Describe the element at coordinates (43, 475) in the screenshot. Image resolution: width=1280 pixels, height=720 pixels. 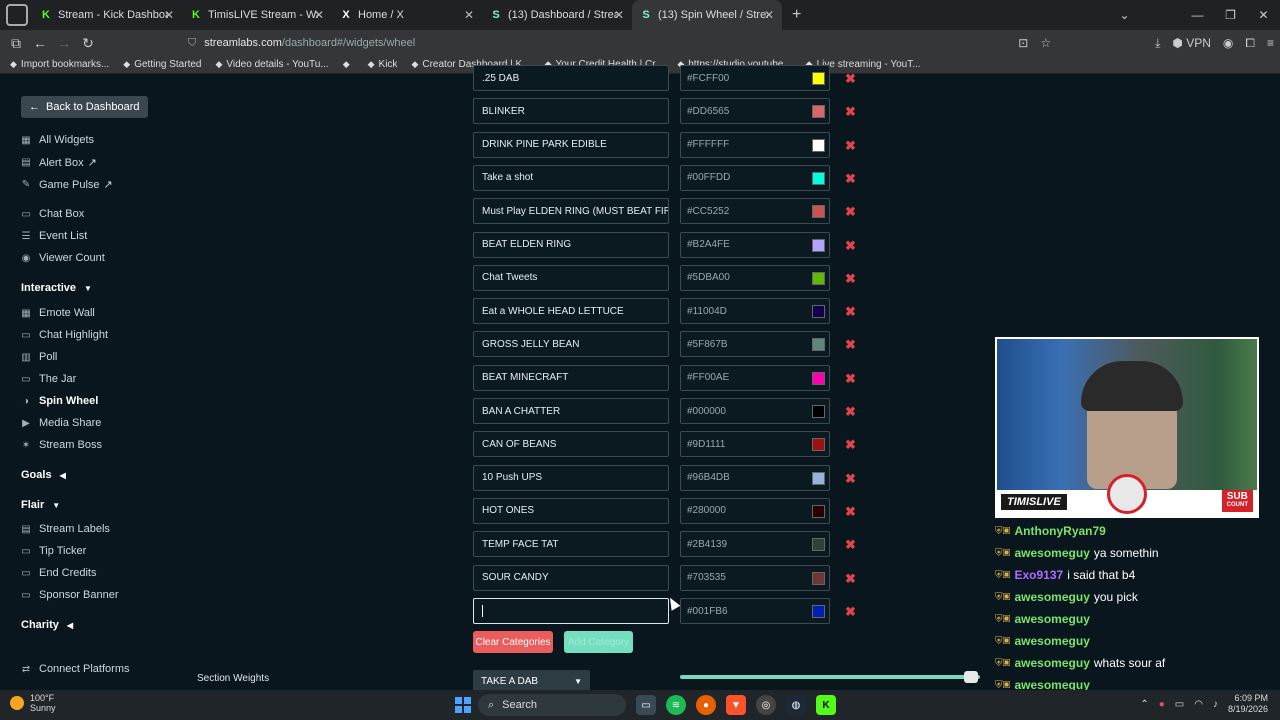
I see `sidebar-heading: Goals ◀` at that location.